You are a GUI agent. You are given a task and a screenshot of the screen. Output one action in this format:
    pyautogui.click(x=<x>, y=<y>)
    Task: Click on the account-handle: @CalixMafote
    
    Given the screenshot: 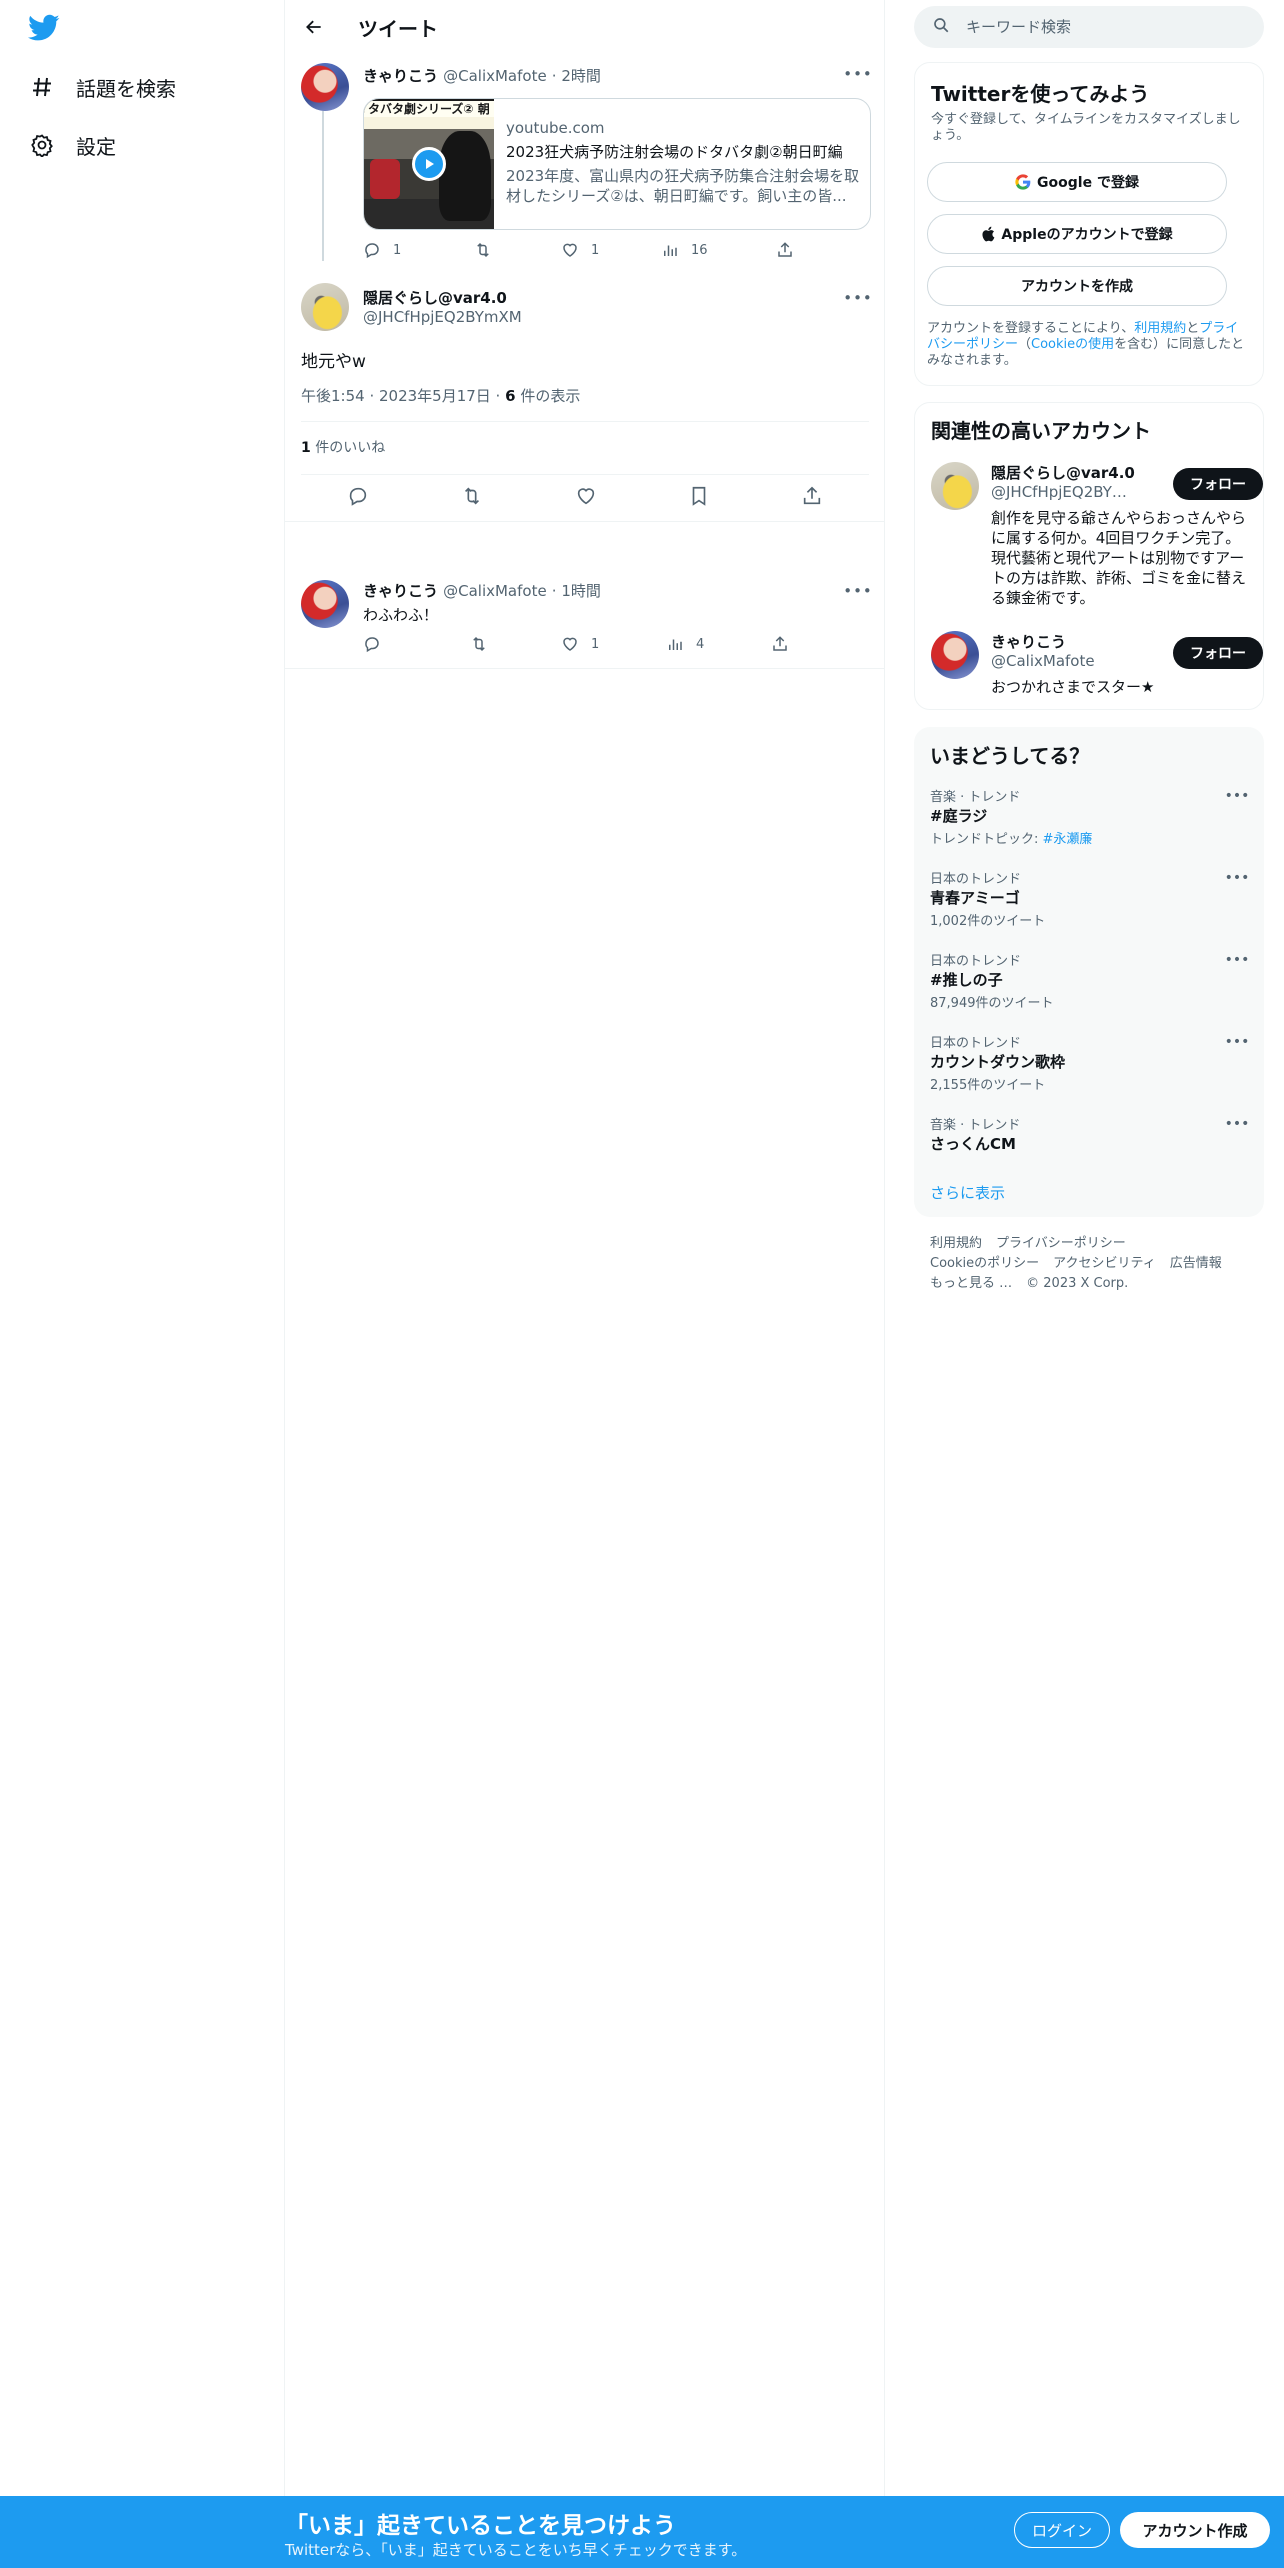 What is the action you would take?
    pyautogui.click(x=1066, y=661)
    